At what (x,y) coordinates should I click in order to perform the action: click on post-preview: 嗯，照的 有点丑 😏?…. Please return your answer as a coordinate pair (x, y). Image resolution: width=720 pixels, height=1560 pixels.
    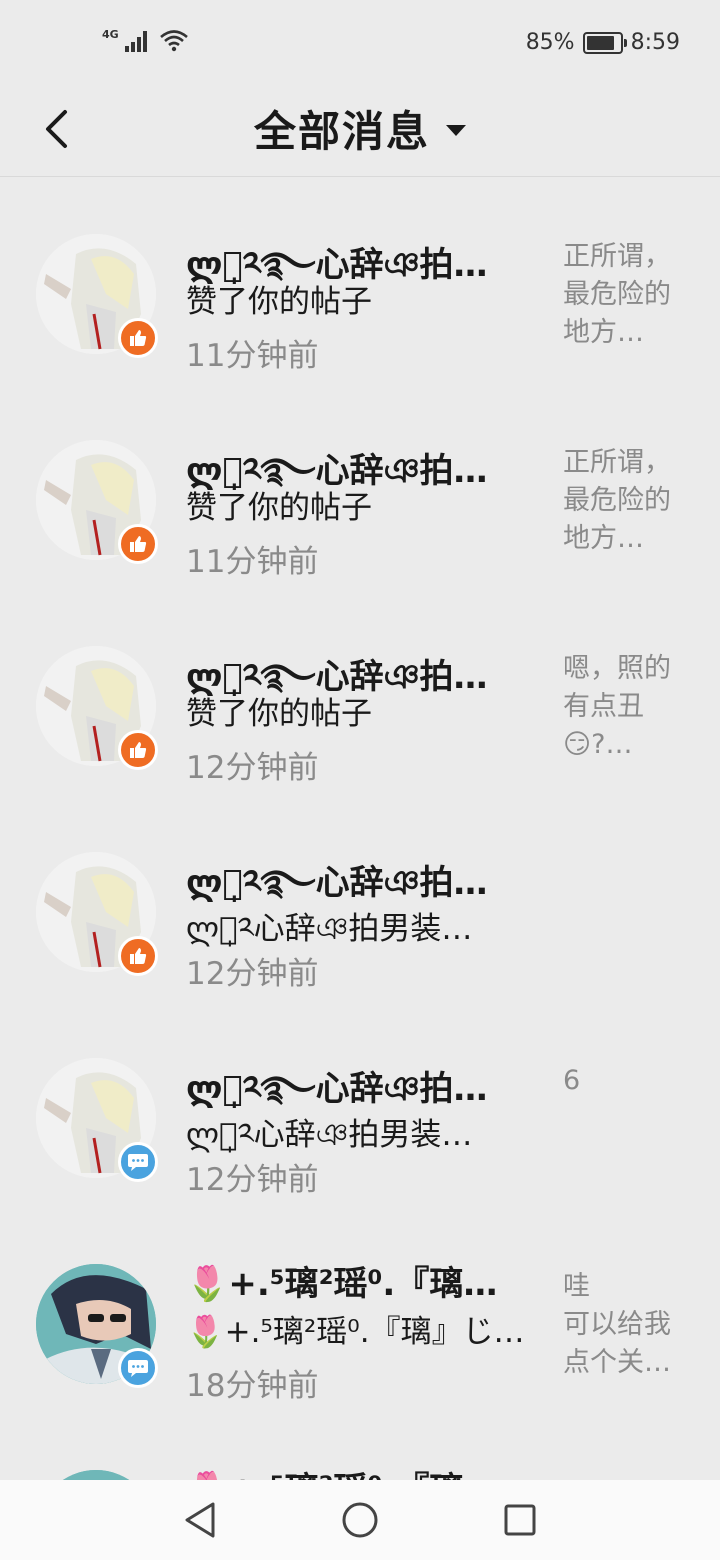
    Looking at the image, I should click on (626, 707).